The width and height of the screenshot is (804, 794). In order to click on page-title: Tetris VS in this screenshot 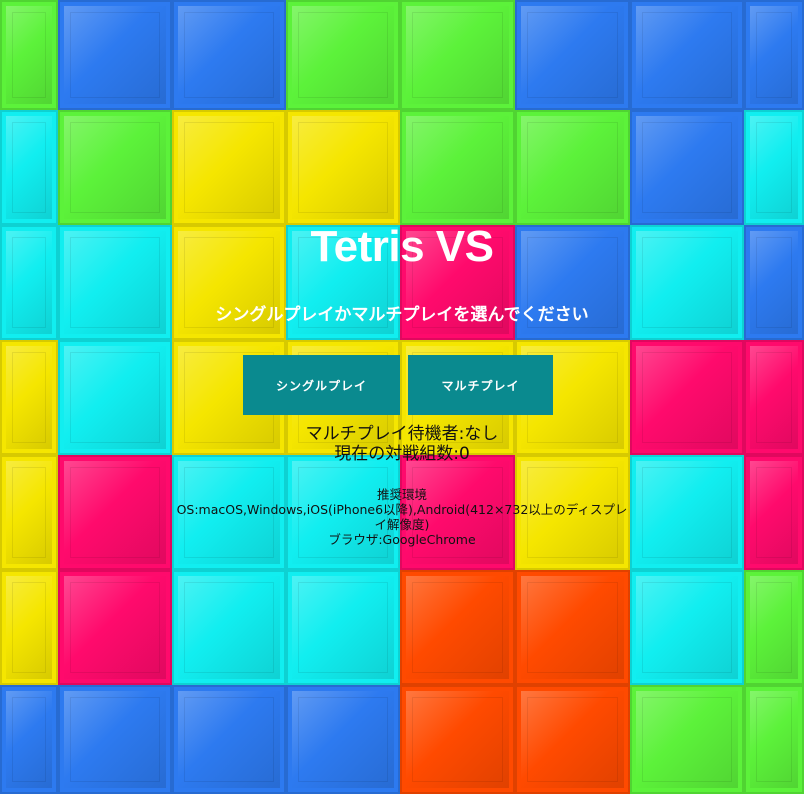, I will do `click(402, 246)`.